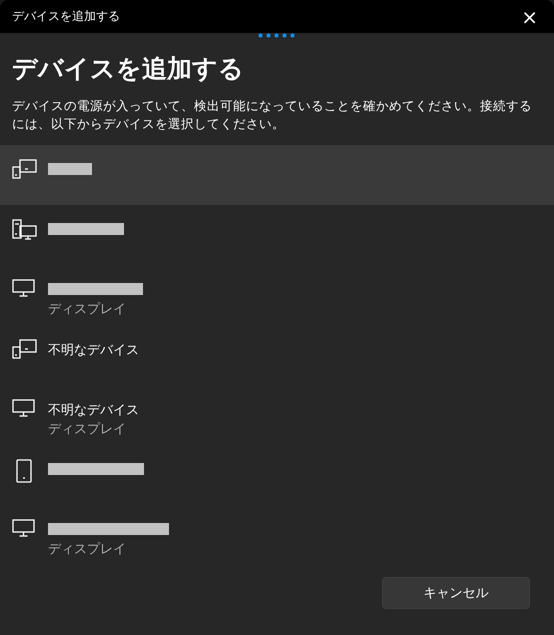 The width and height of the screenshot is (554, 635). Describe the element at coordinates (277, 35) in the screenshot. I see `loading-dots-icon` at that location.